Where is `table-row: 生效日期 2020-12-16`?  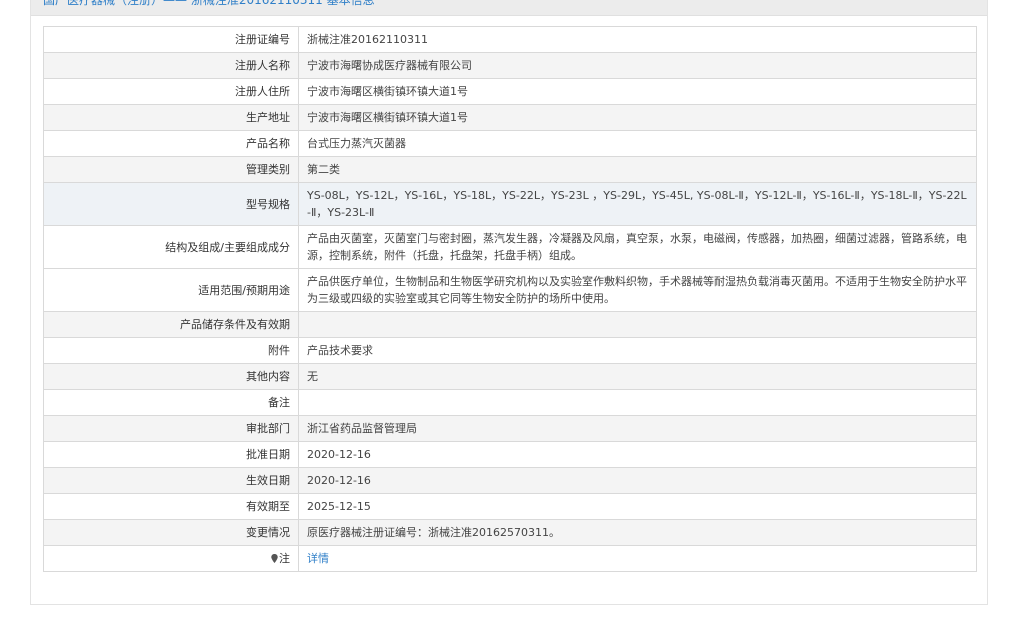
table-row: 生效日期 2020-12-16 is located at coordinates (510, 480).